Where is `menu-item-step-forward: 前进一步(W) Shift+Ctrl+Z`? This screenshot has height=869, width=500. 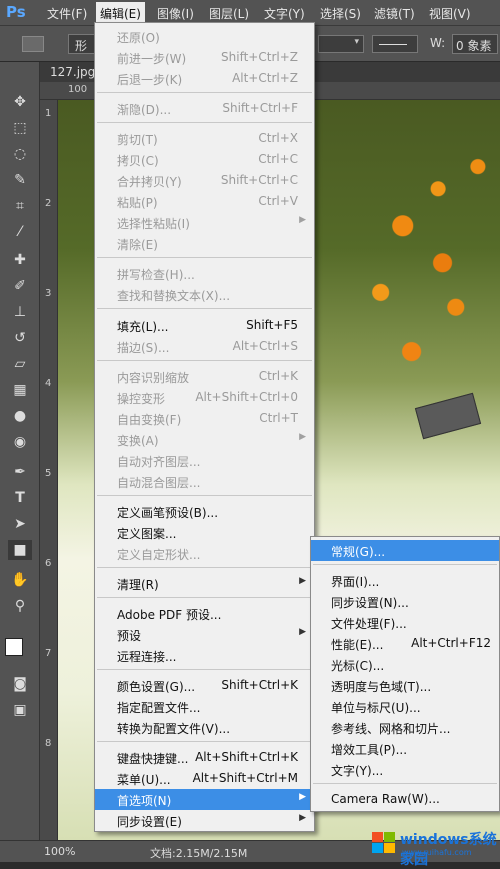
menu-item-step-forward: 前进一步(W) Shift+Ctrl+Z is located at coordinates (204, 57).